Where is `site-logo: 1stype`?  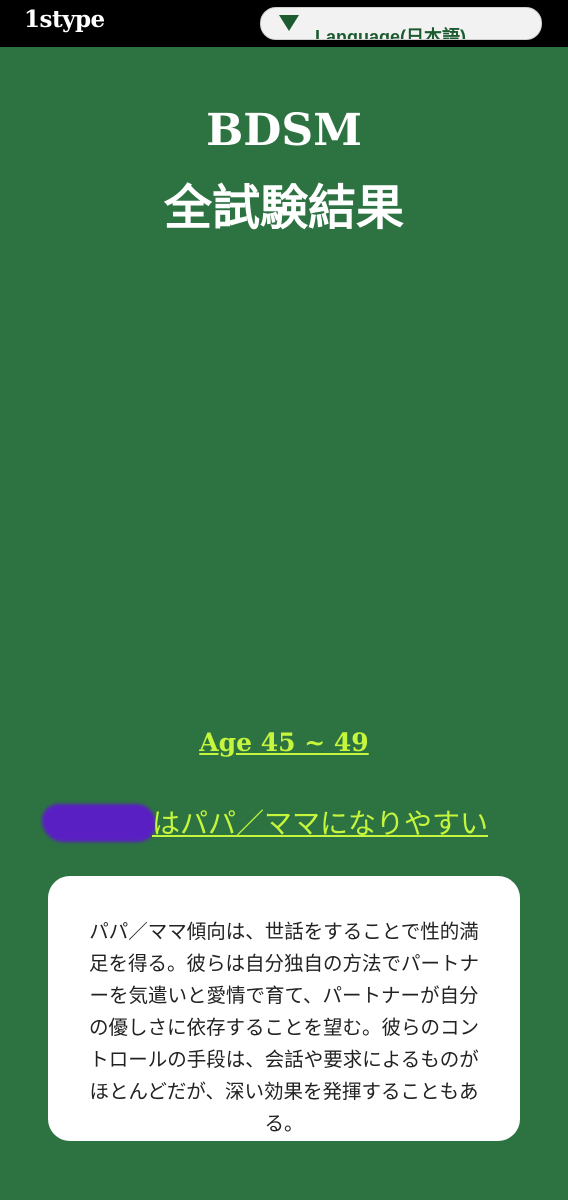
site-logo: 1stype is located at coordinates (64, 19).